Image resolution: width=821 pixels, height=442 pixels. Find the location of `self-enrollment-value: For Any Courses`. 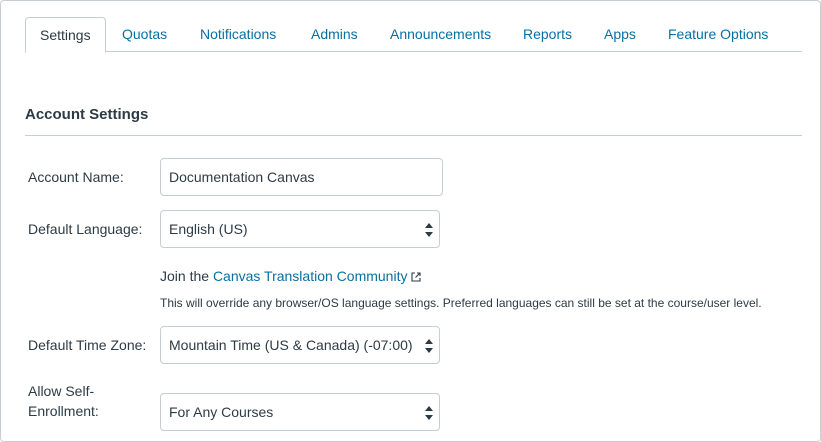

self-enrollment-value: For Any Courses is located at coordinates (221, 412).